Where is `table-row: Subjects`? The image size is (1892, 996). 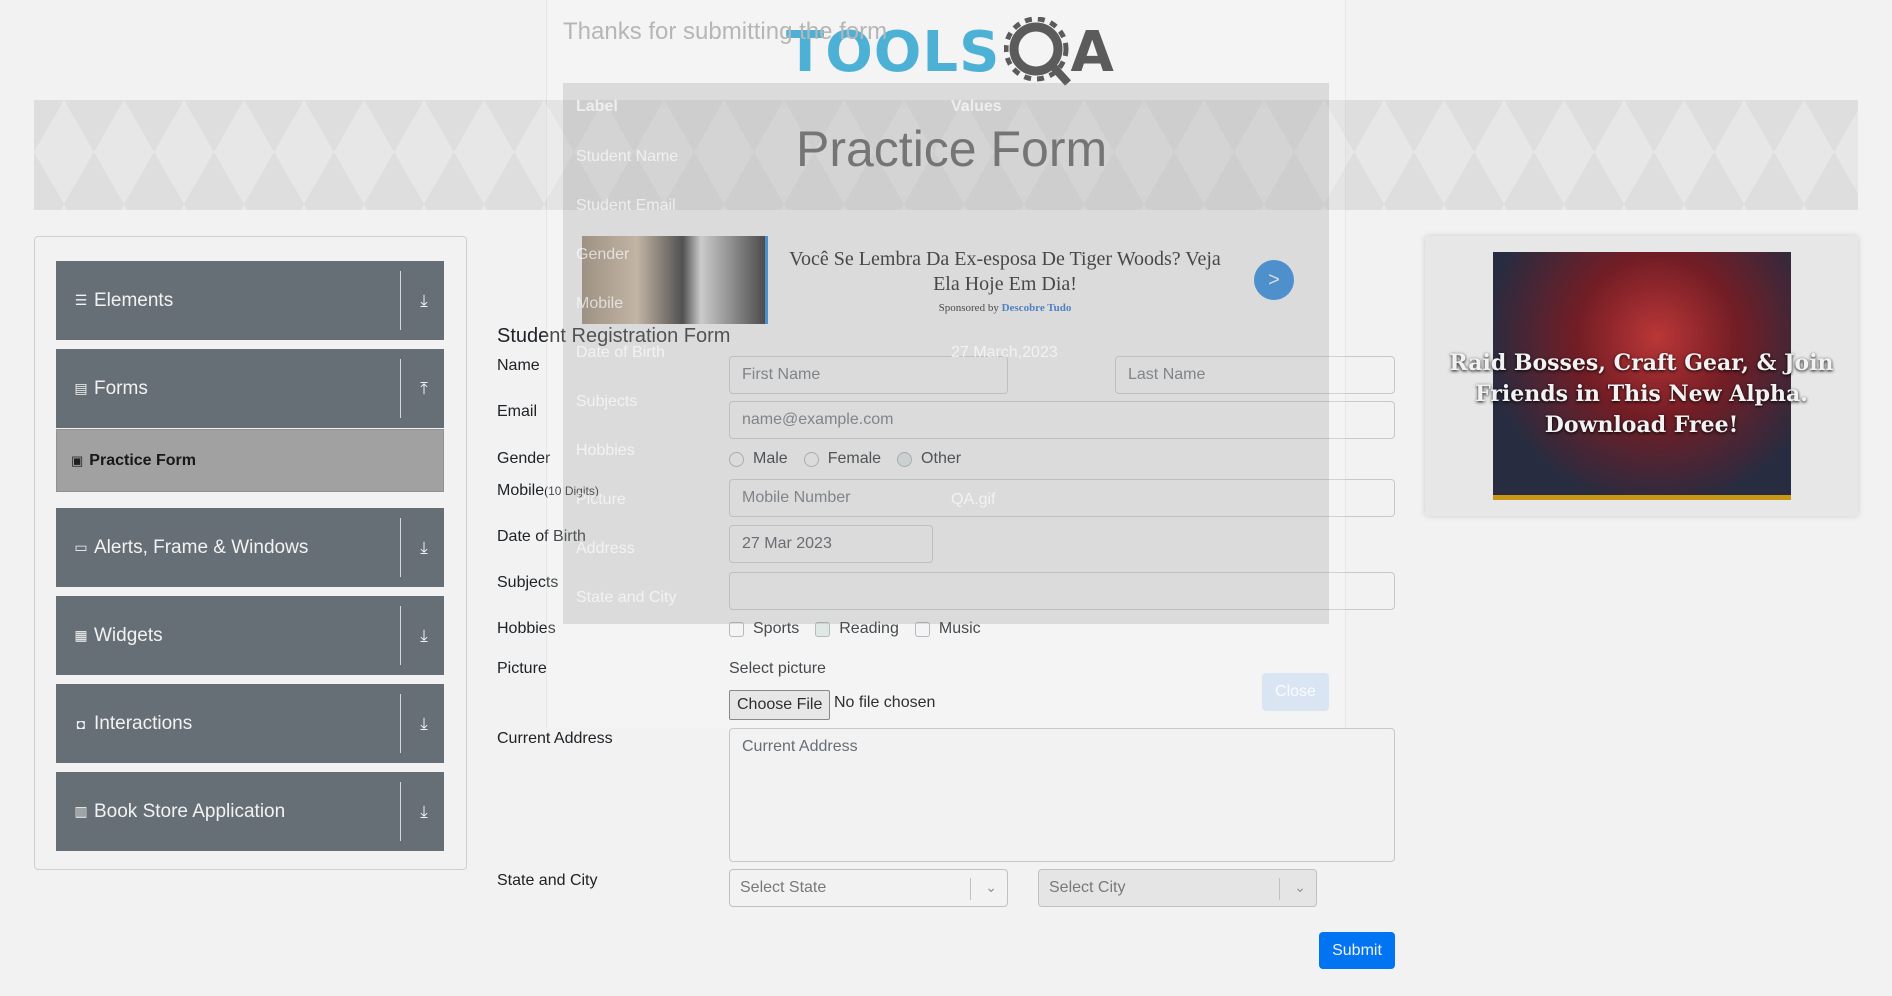
table-row: Subjects is located at coordinates (946, 402).